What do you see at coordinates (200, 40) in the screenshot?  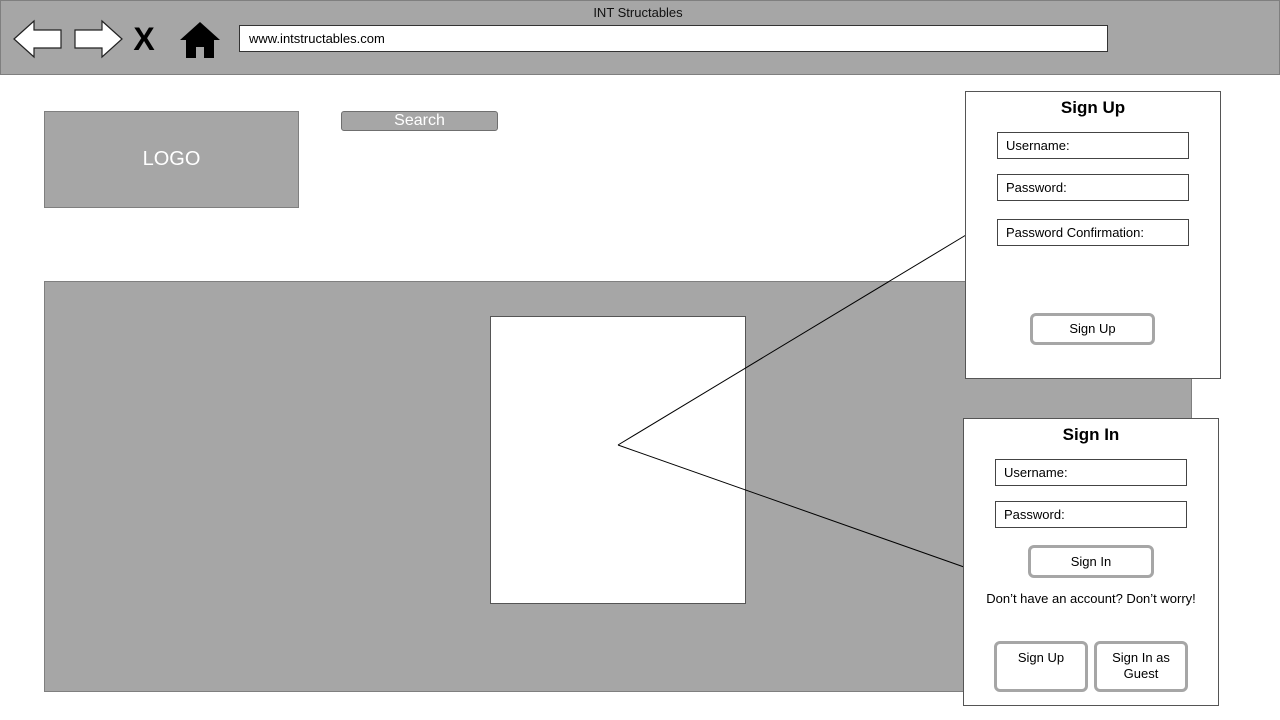 I see `home-icon` at bounding box center [200, 40].